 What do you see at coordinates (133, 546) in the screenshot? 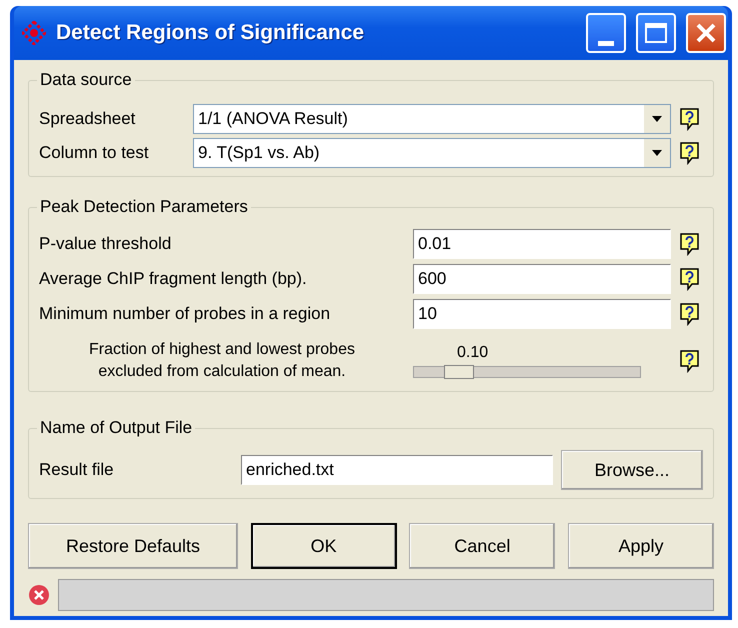
I see `dialog-button: Restore Defaults` at bounding box center [133, 546].